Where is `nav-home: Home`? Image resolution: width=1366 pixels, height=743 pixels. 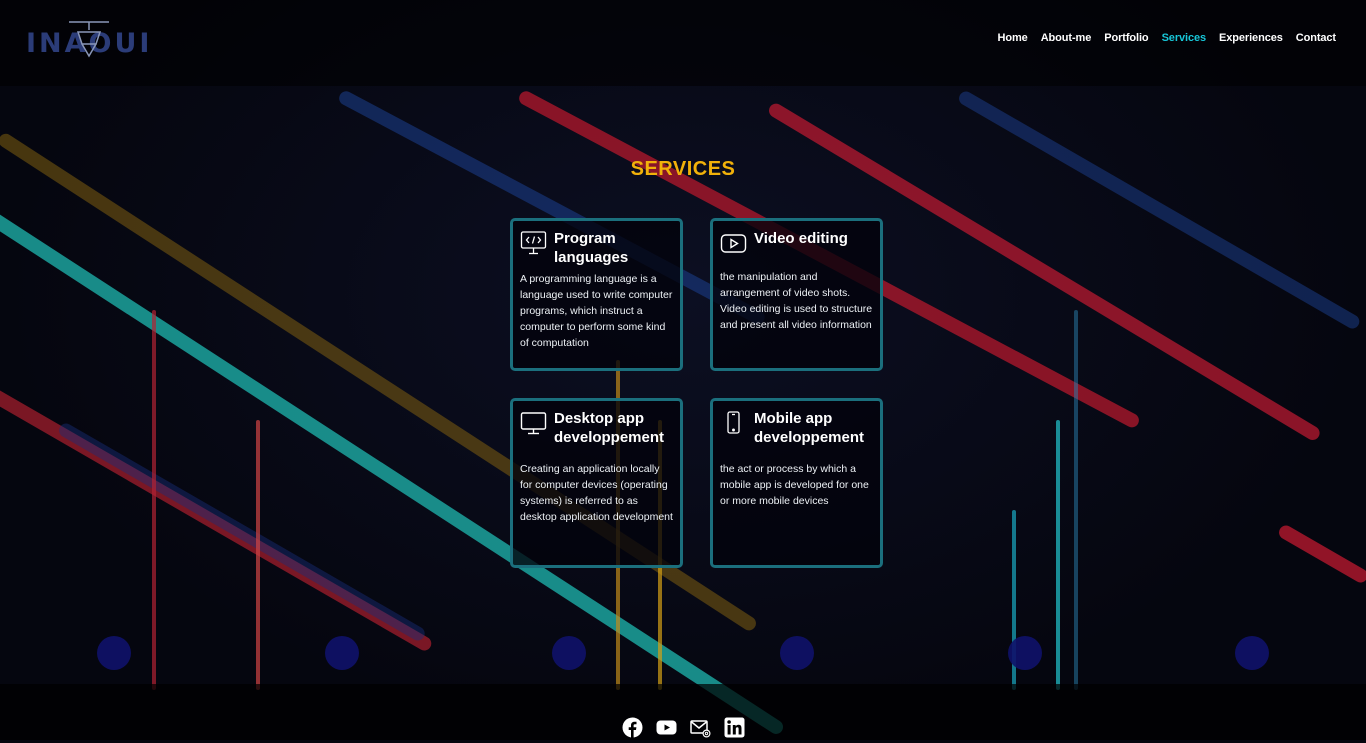 nav-home: Home is located at coordinates (1013, 38).